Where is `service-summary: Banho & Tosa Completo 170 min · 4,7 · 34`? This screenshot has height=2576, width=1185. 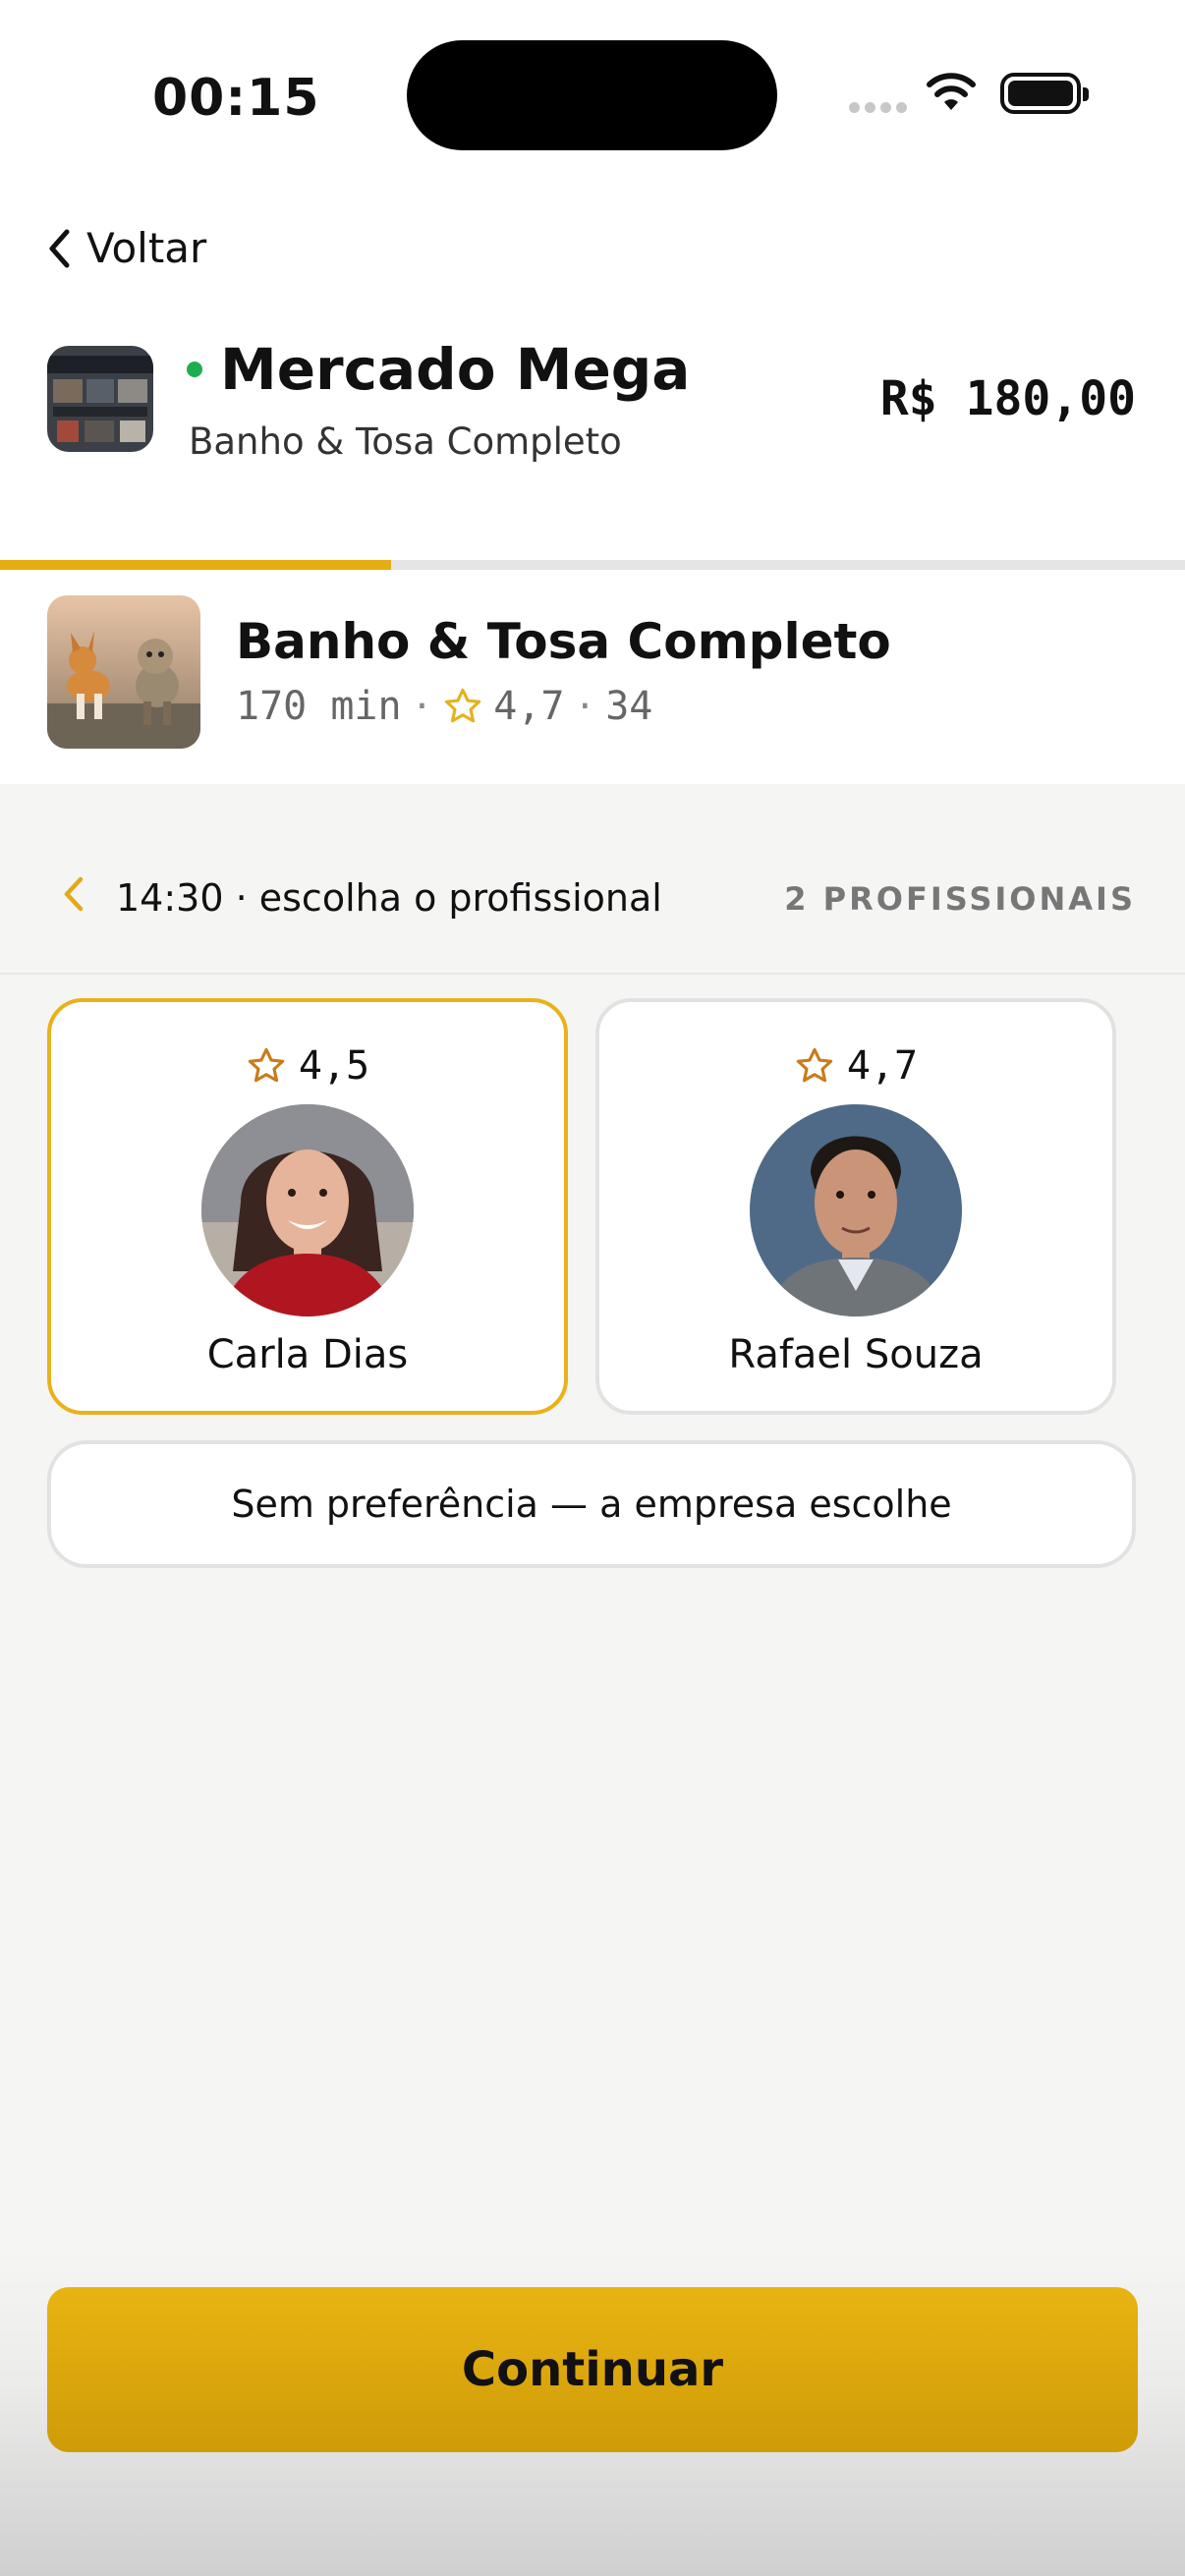
service-summary: Banho & Tosa Completo 170 min · 4,7 · 34 is located at coordinates (592, 677).